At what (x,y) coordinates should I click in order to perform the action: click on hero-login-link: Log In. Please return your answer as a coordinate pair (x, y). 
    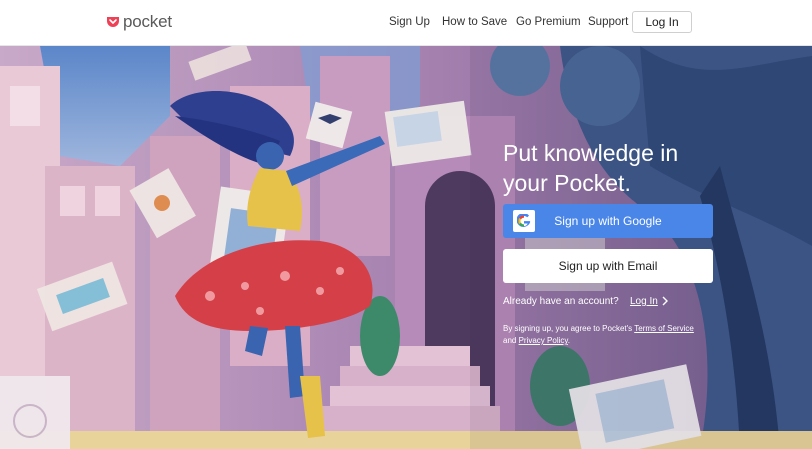
    Looking at the image, I should click on (644, 301).